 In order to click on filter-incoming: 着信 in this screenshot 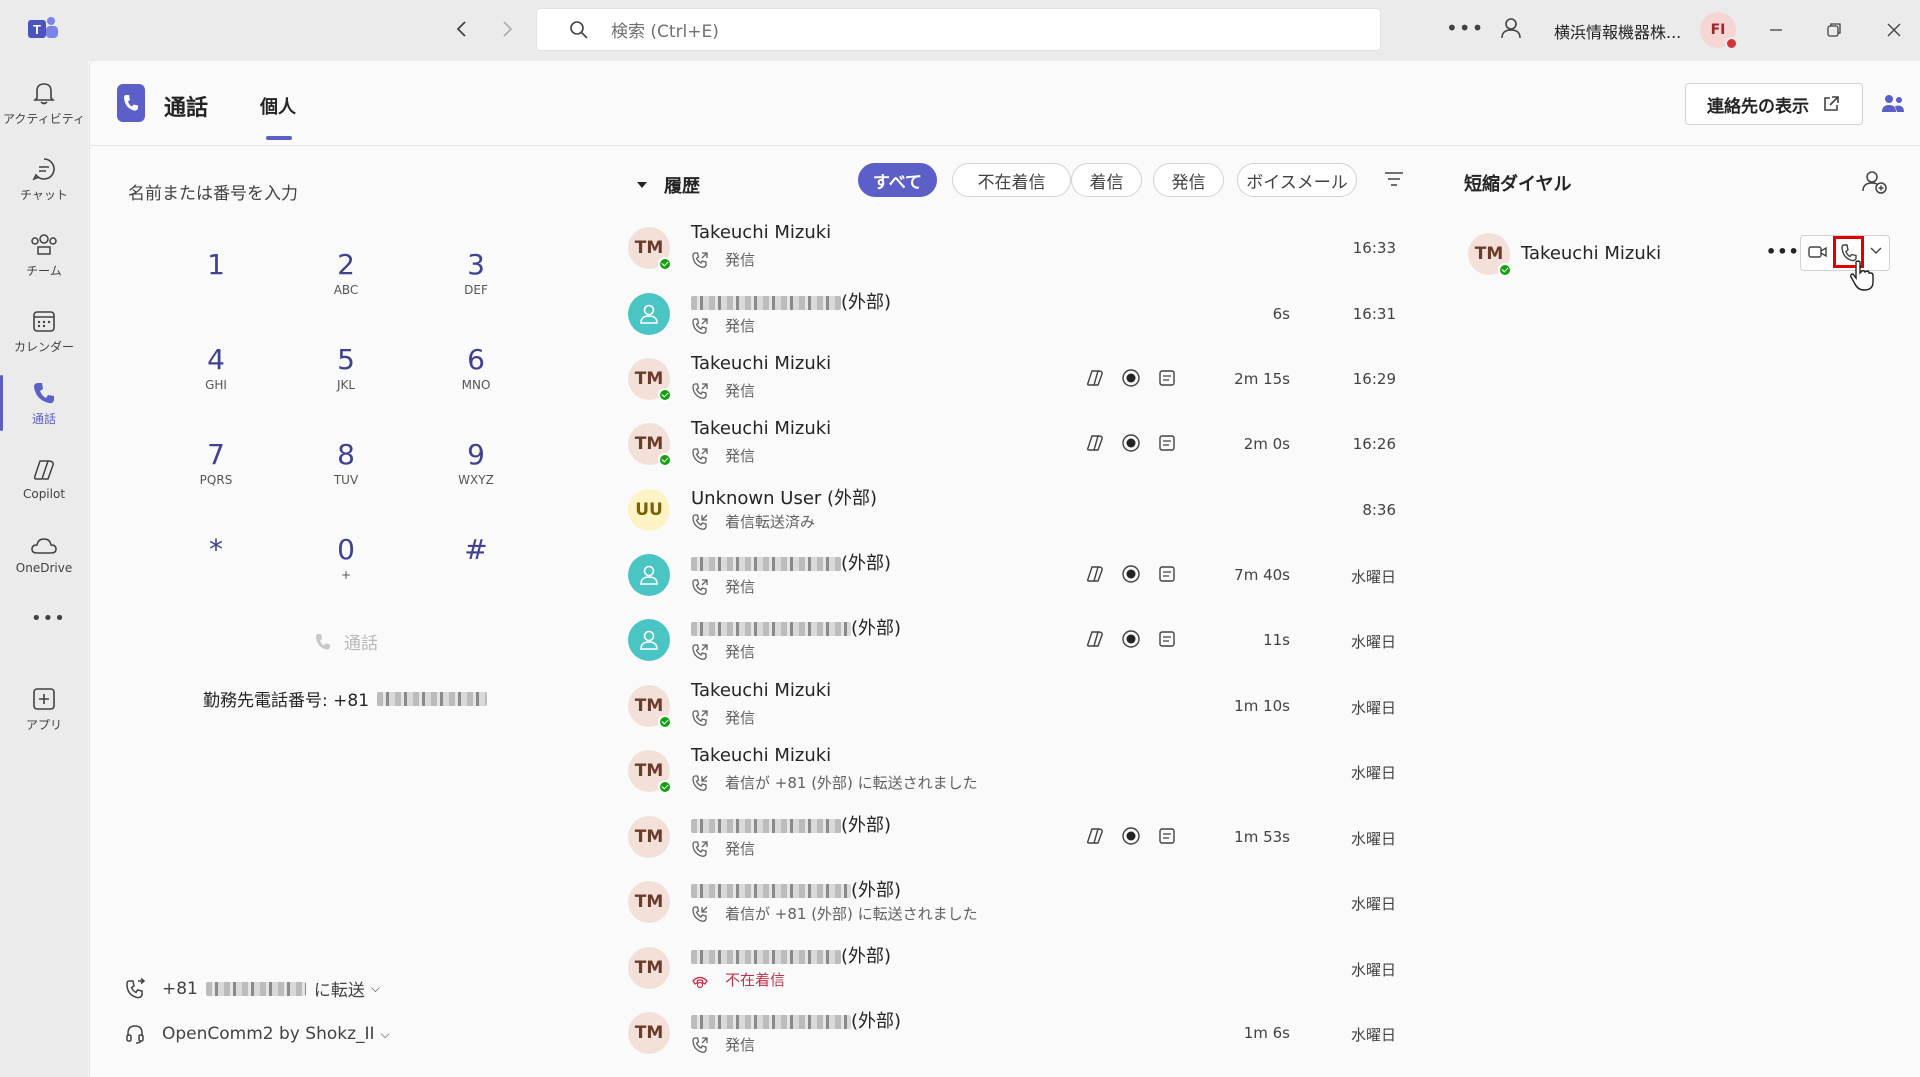, I will do `click(1106, 180)`.